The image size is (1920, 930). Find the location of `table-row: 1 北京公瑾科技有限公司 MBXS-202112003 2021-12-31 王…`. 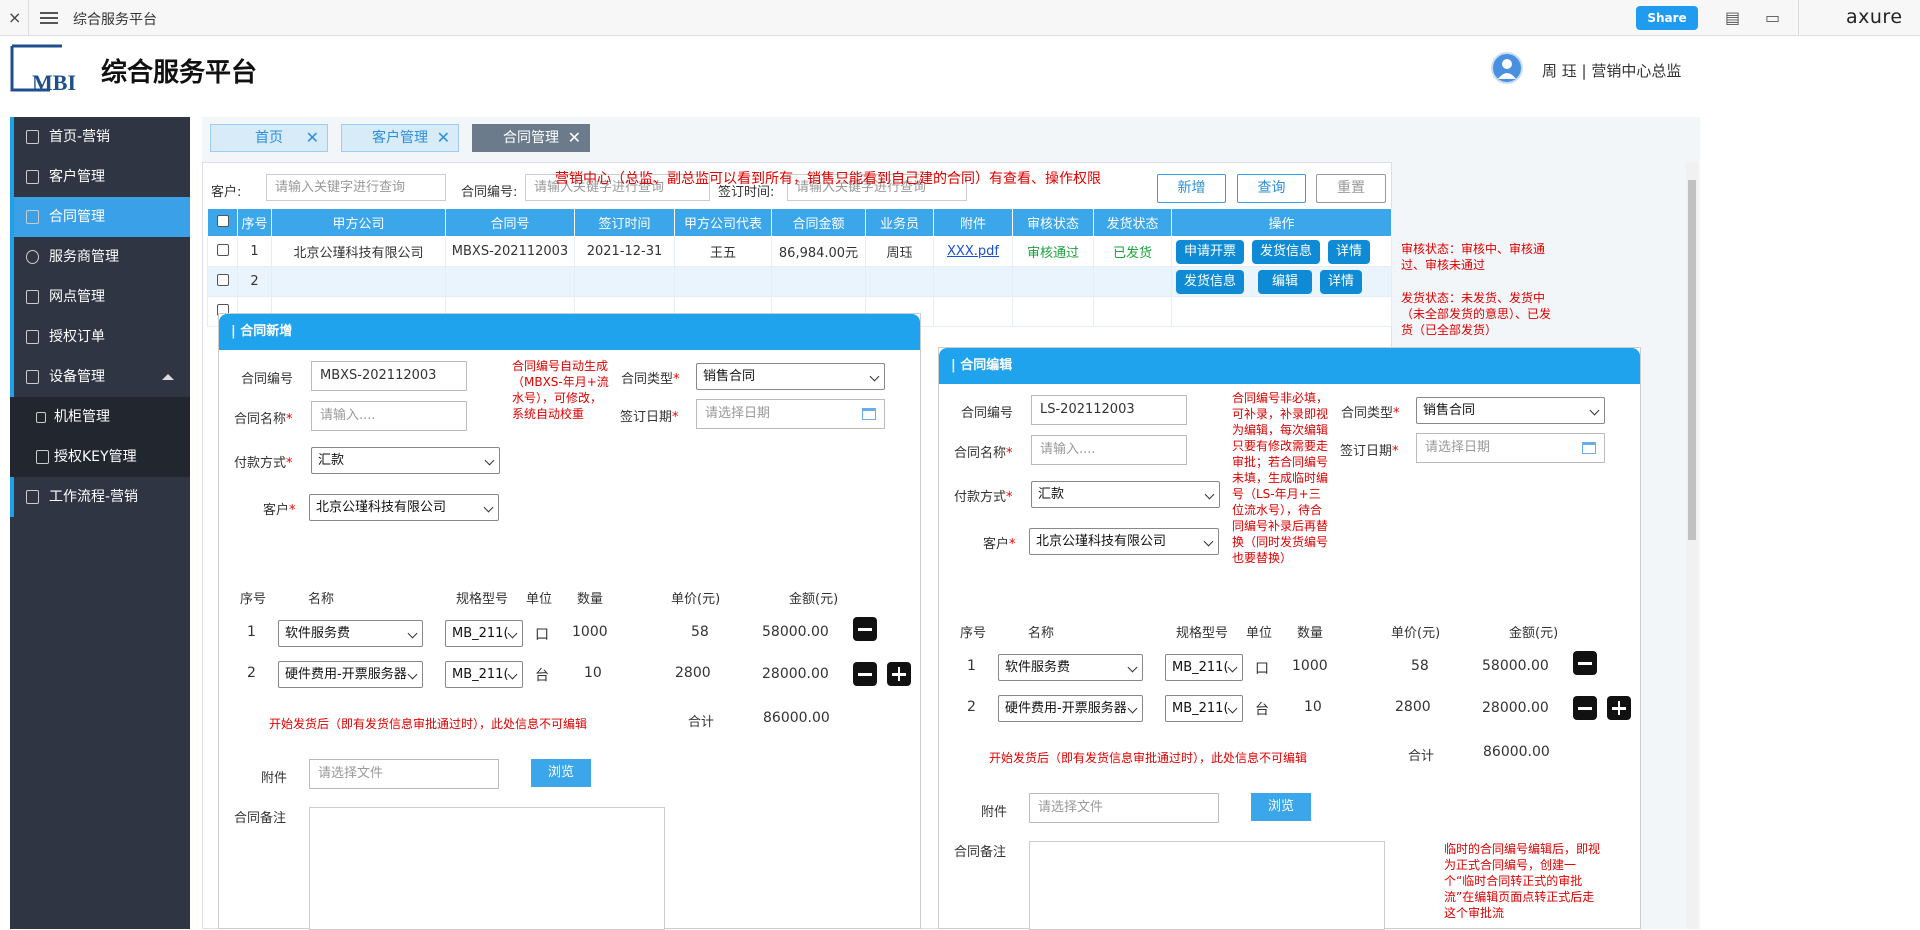

table-row: 1 北京公瑾科技有限公司 MBXS-202112003 2021-12-31 王… is located at coordinates (799, 251).